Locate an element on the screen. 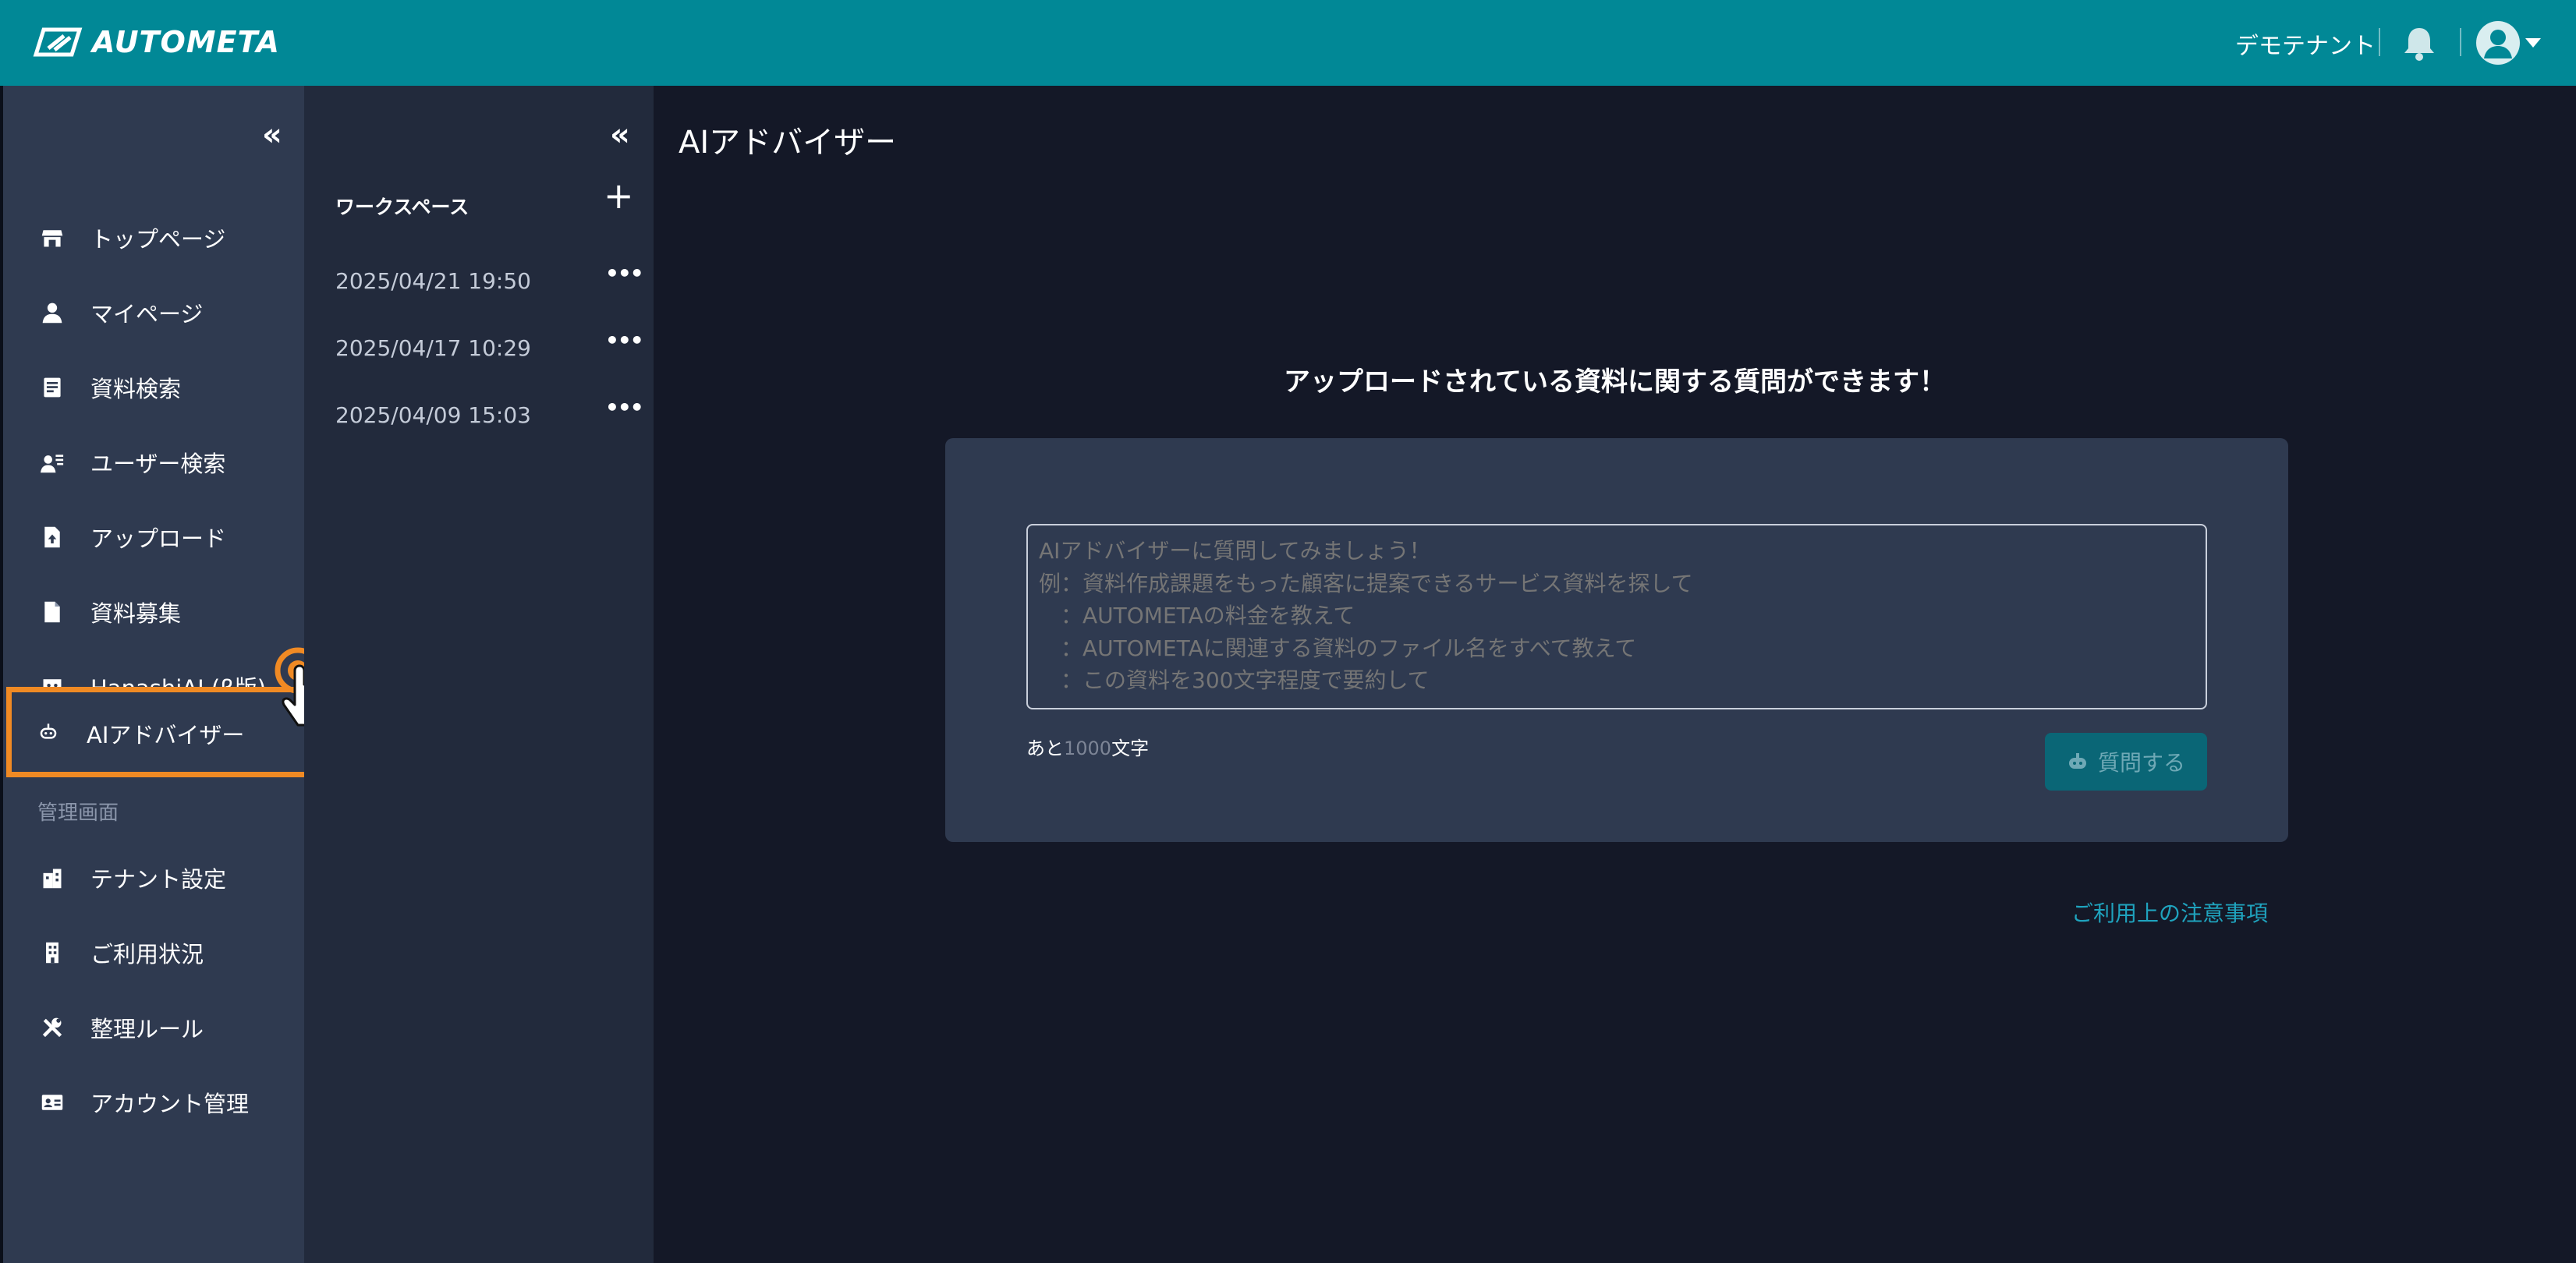 This screenshot has height=1263, width=2576. workspace-item: 2025/04/21 19:50 is located at coordinates (433, 281).